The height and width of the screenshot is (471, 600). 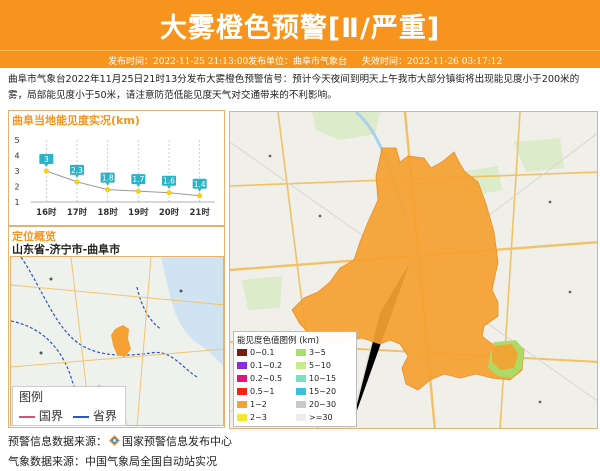 What do you see at coordinates (108, 178) in the screenshot?
I see `chart-data-label: 1.8` at bounding box center [108, 178].